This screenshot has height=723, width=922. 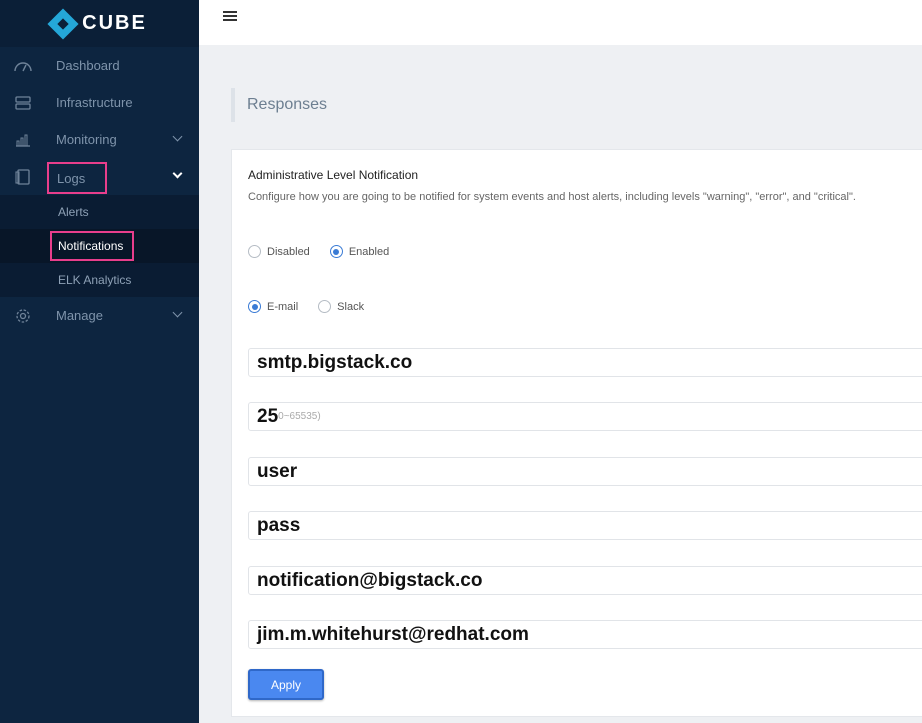 I want to click on smtp-port-value: 25, so click(x=268, y=416).